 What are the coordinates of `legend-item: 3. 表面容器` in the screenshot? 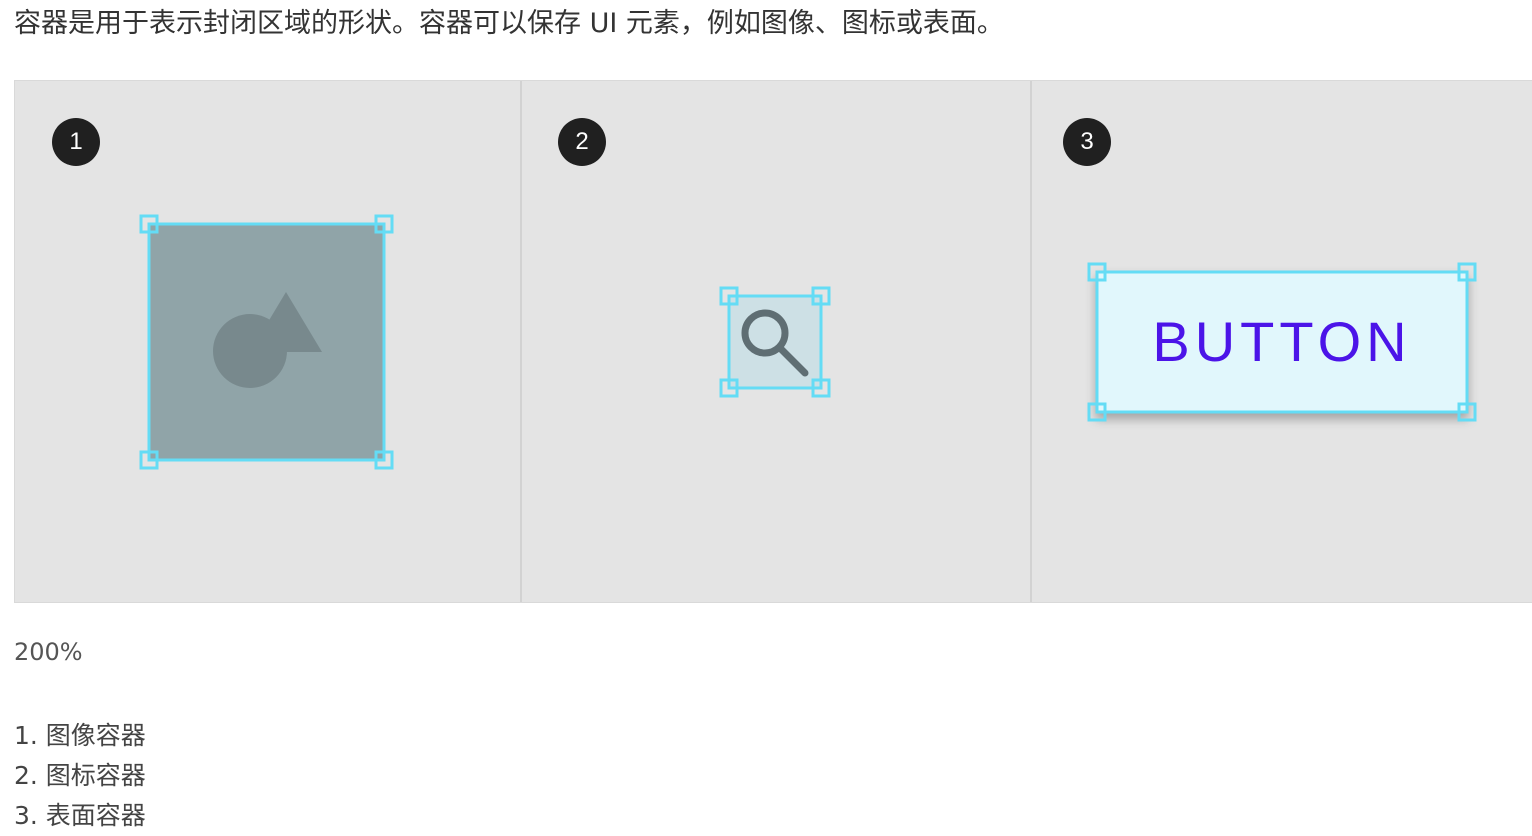 It's located at (80, 815).